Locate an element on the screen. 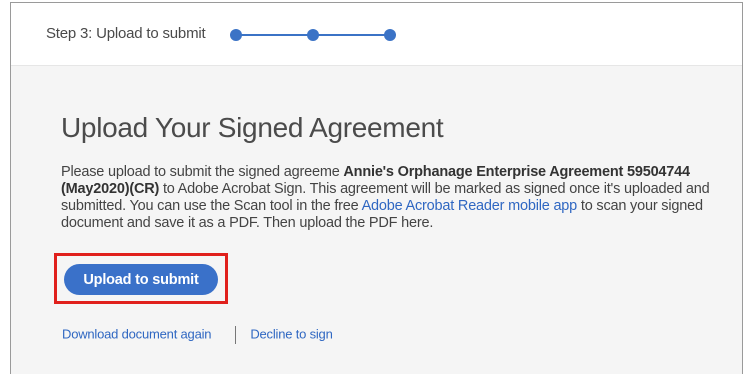  agreement-suffix: (May2020)(CR) is located at coordinates (110, 189).